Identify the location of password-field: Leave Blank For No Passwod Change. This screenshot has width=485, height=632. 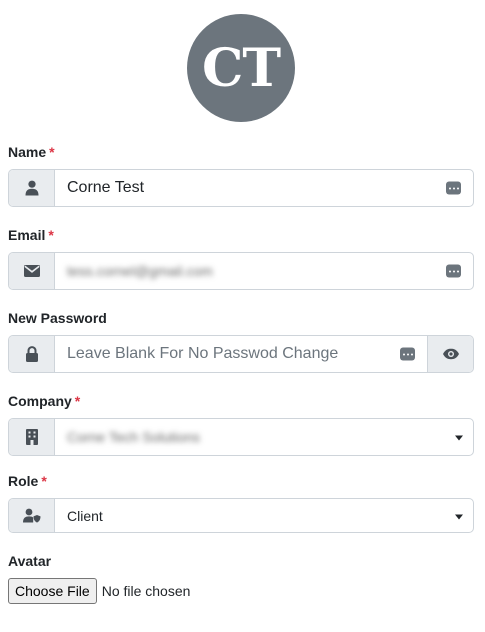
(241, 354).